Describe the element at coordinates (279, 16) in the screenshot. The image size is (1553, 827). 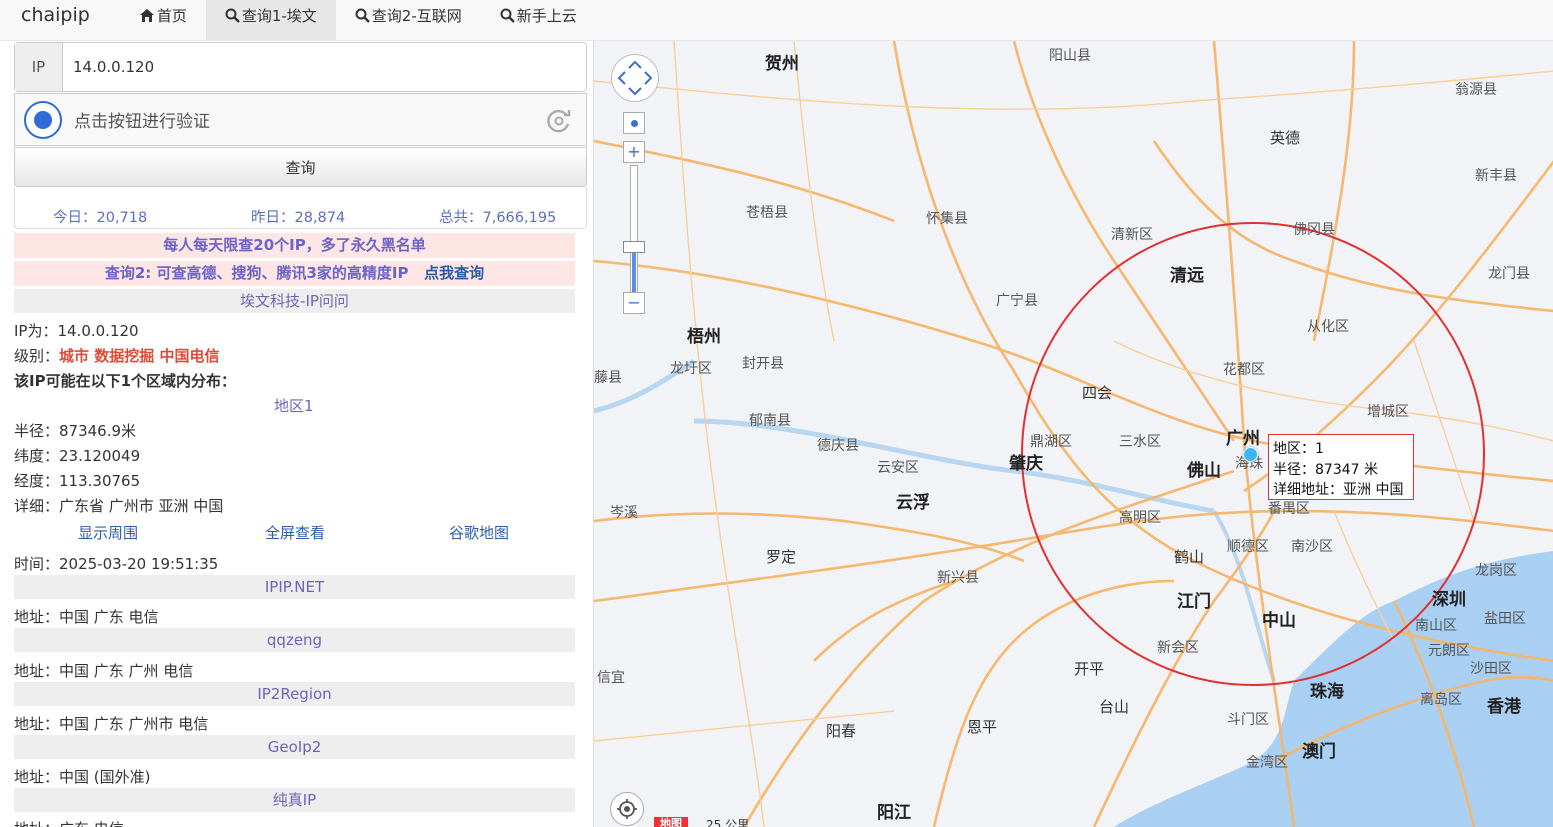
I see `nav-query1-label: 查询1-埃文` at that location.